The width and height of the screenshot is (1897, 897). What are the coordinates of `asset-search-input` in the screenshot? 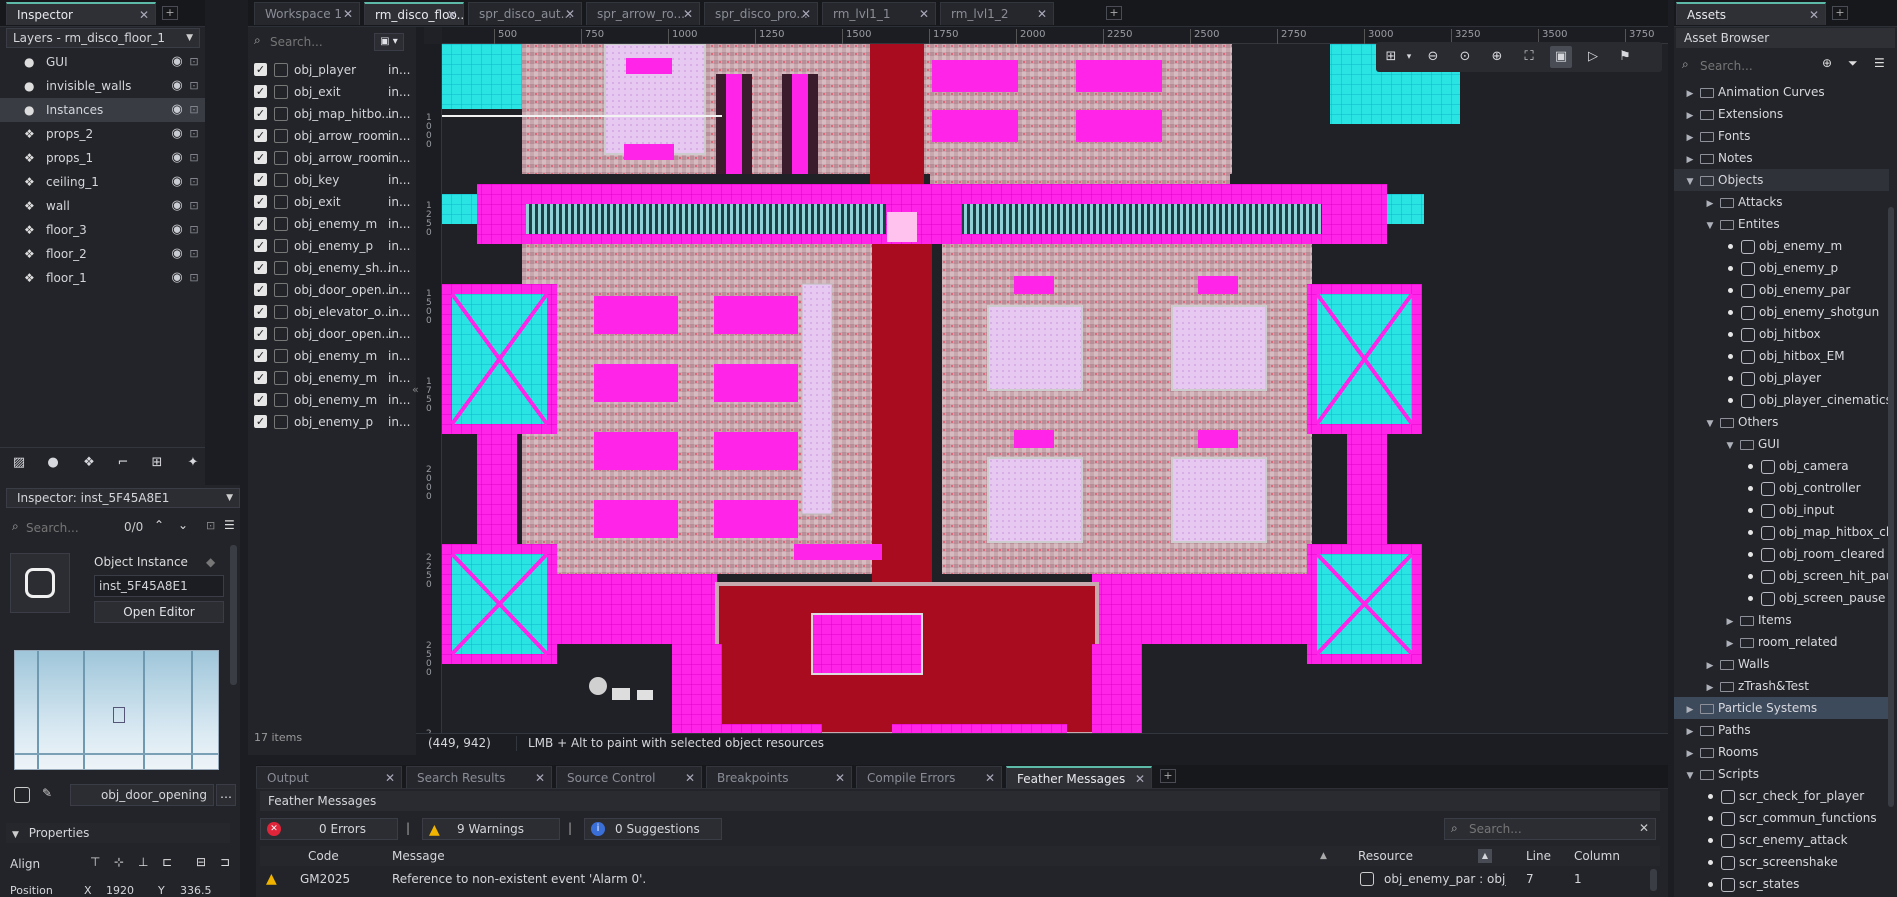 It's located at (1745, 66).